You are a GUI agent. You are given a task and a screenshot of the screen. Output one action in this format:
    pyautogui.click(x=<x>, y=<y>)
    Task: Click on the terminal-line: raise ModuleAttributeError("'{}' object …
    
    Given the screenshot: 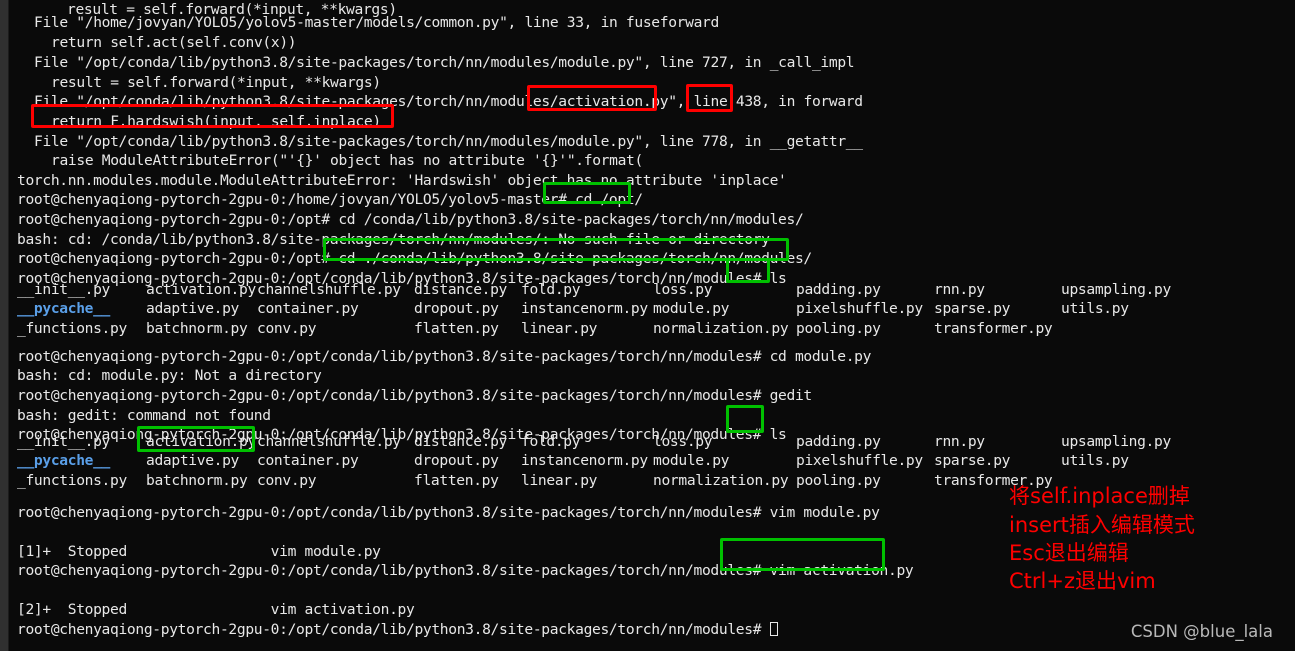 What is the action you would take?
    pyautogui.click(x=347, y=160)
    